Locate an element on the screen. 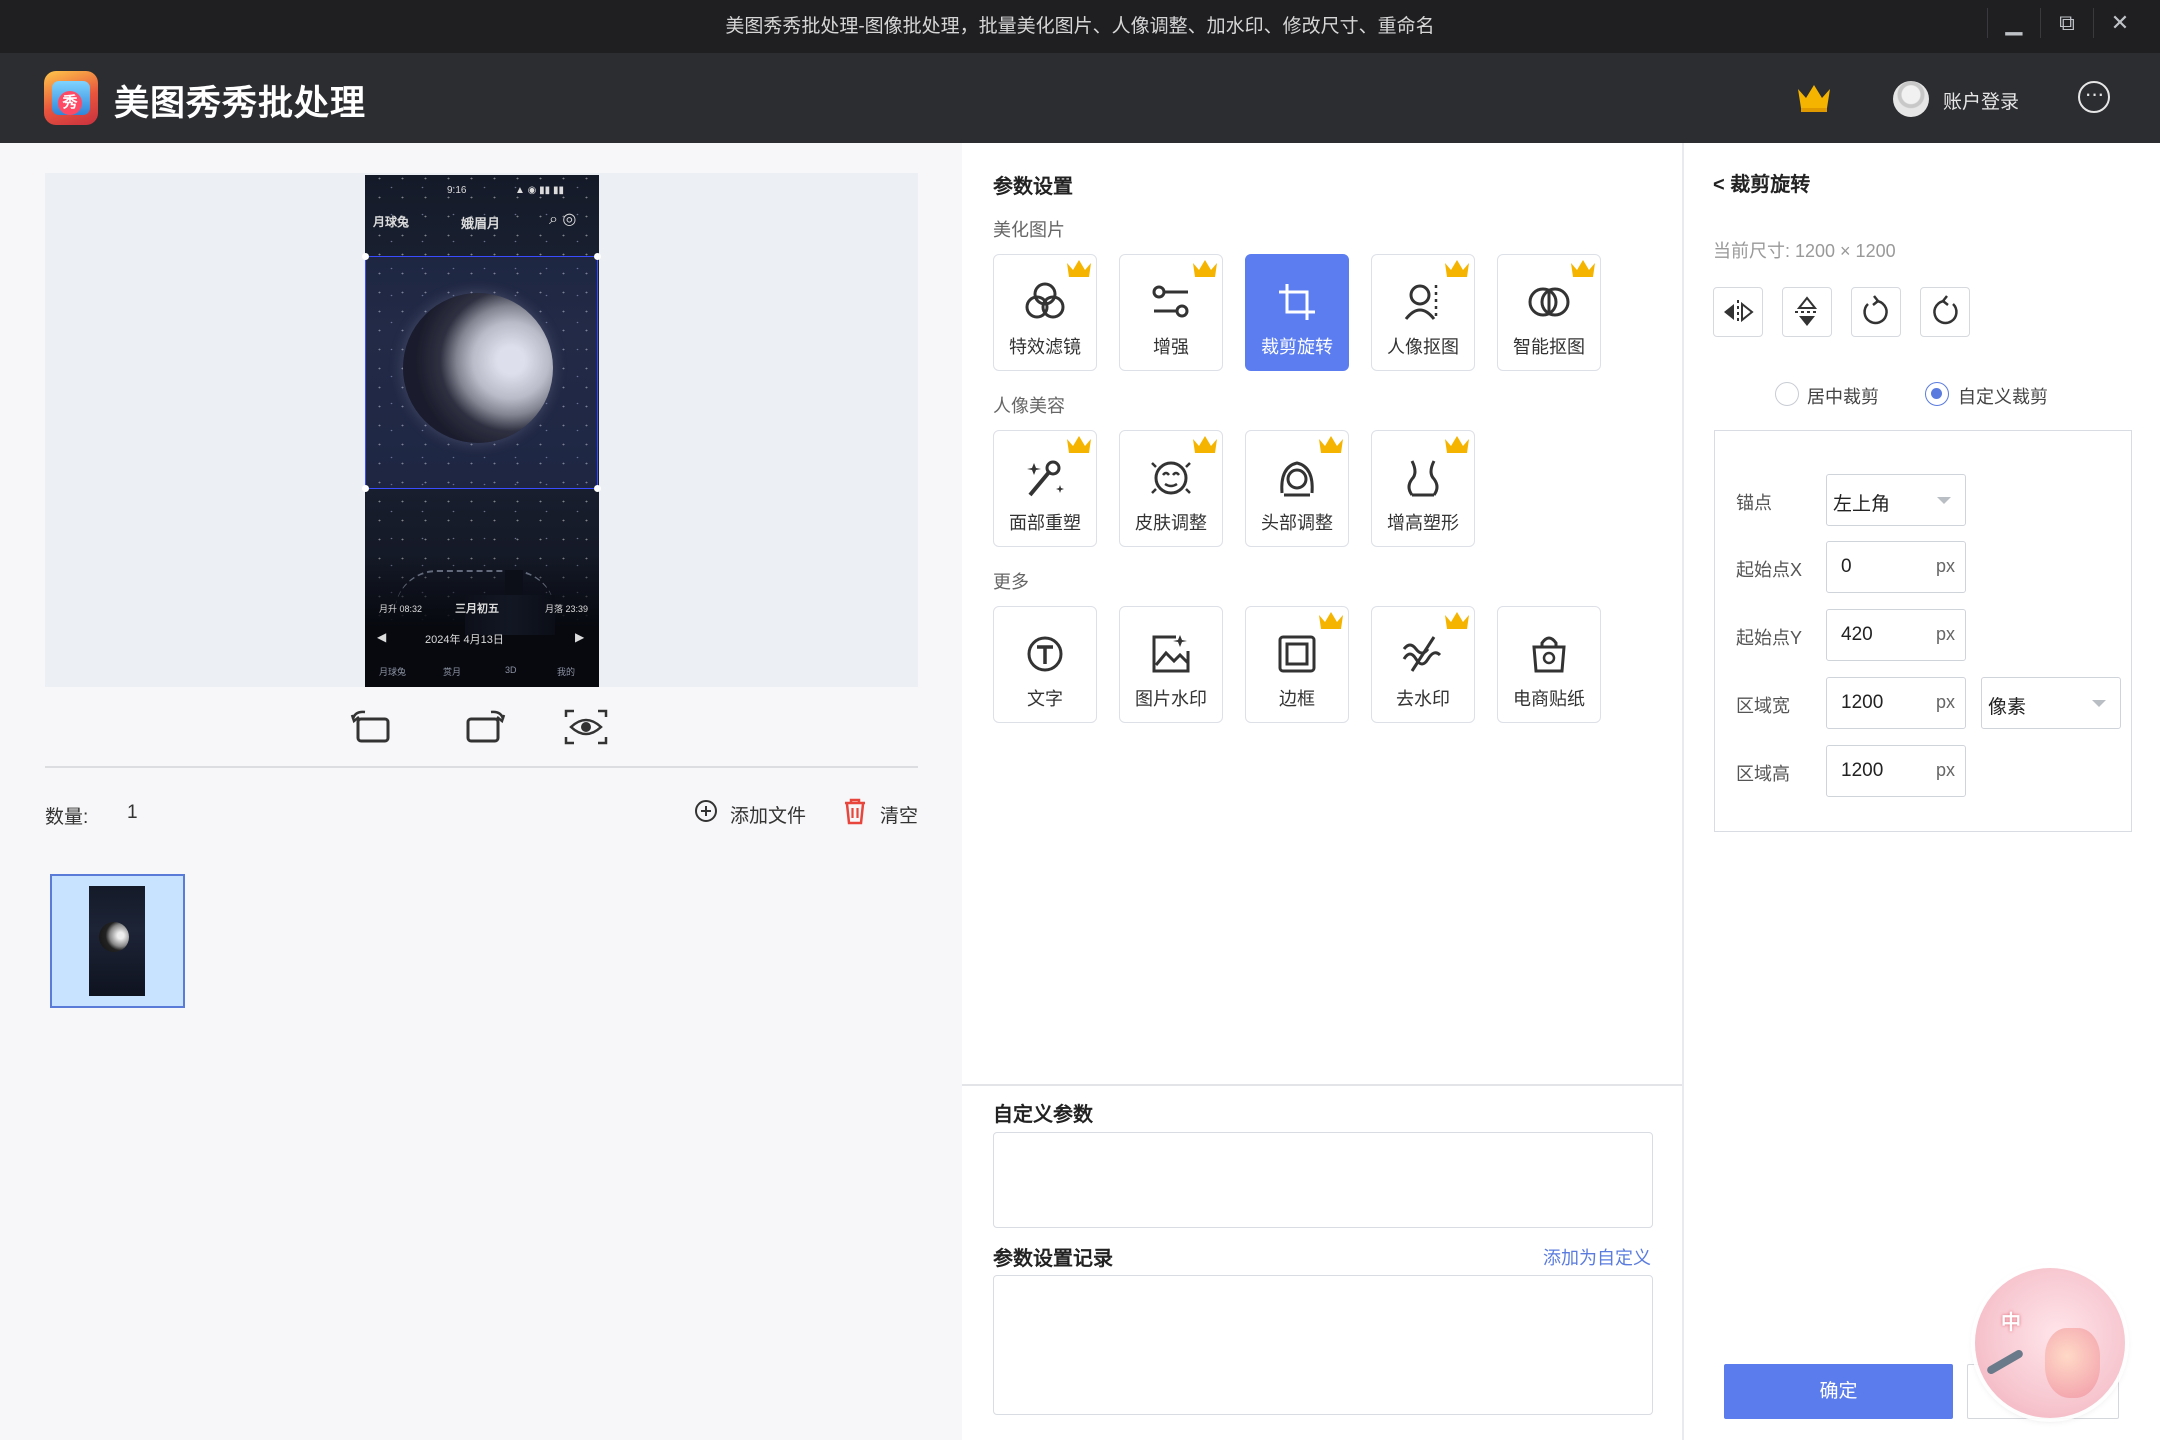 The width and height of the screenshot is (2160, 1440). height-input: 1200 px is located at coordinates (1896, 771).